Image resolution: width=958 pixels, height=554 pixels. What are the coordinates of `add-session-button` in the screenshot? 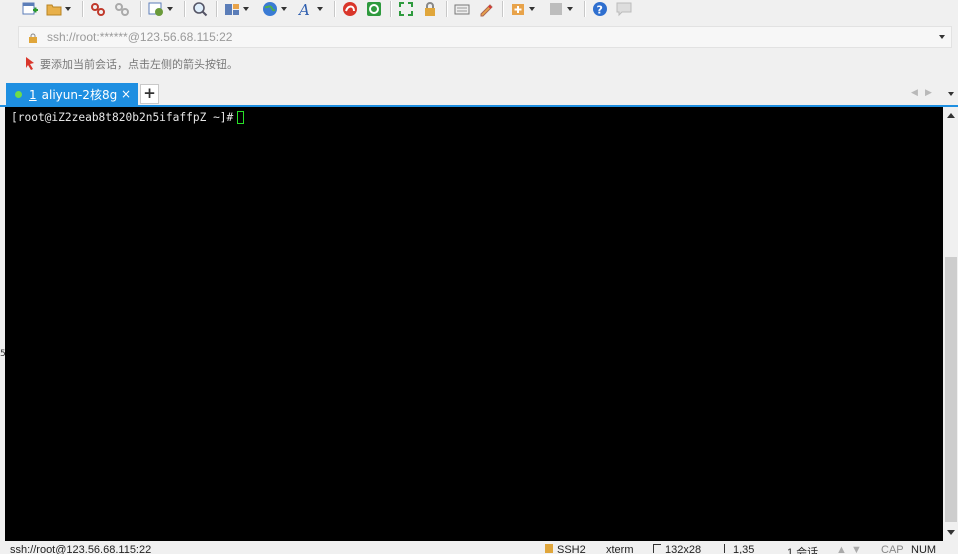 It's located at (522, 9).